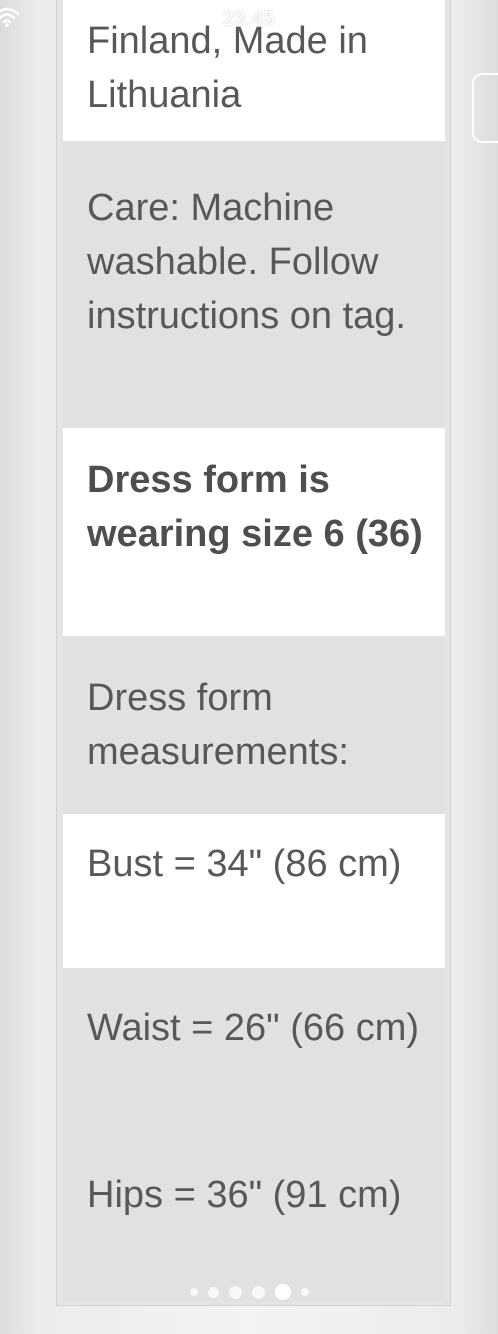  I want to click on wifi-icon, so click(10, 17).